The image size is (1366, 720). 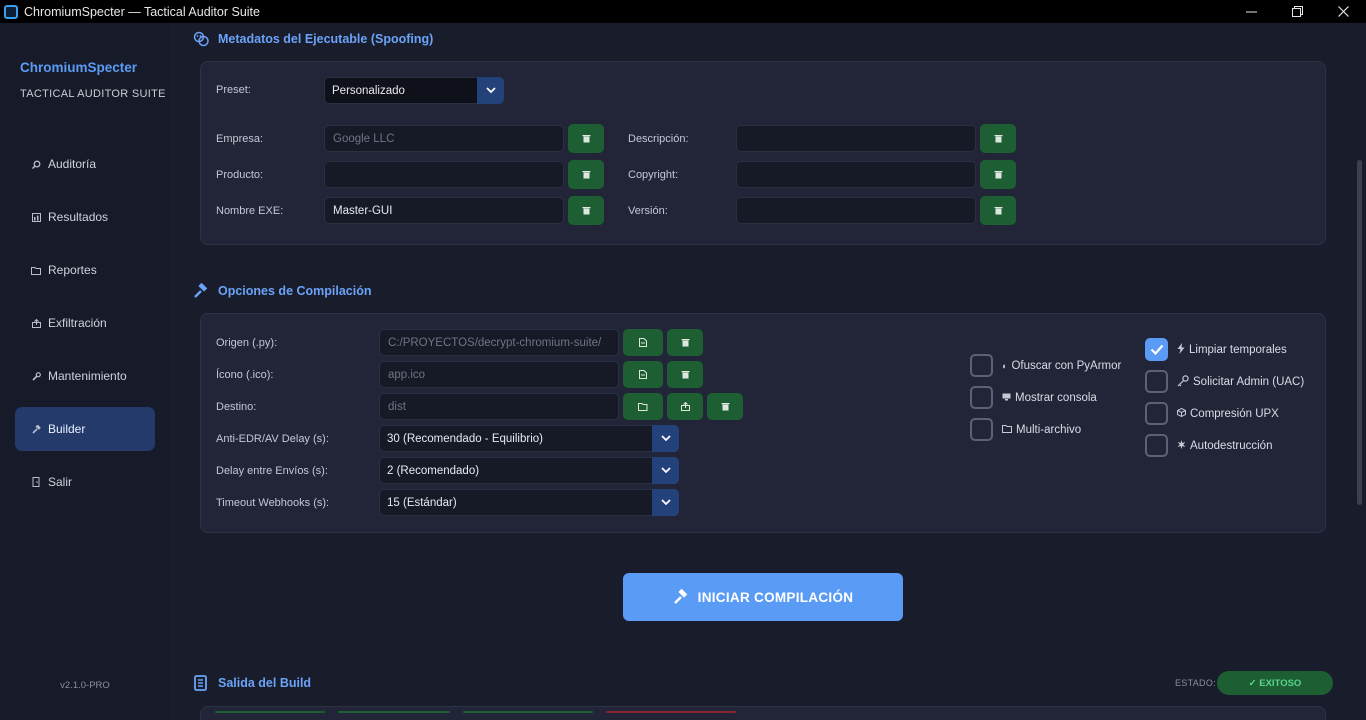 I want to click on delay-envios-label: Delay entre Envíos (s):, so click(x=272, y=471).